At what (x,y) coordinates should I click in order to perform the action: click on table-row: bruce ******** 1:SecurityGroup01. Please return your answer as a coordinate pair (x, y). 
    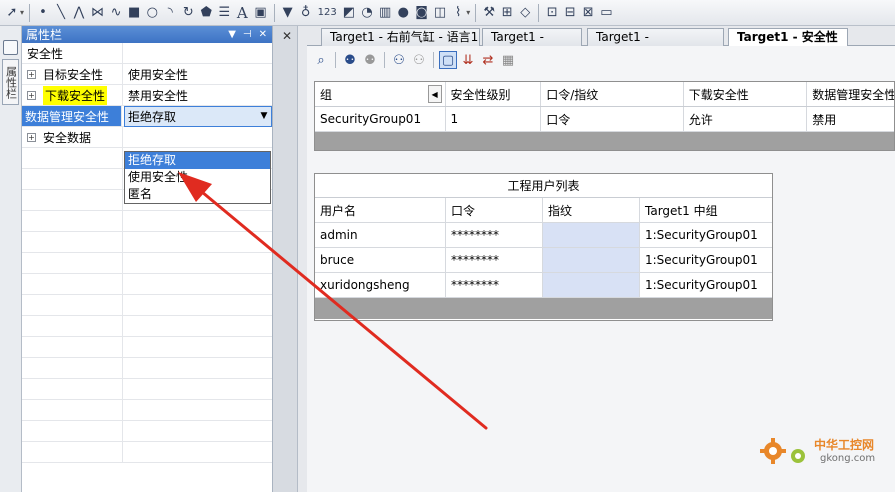
    Looking at the image, I should click on (543, 260).